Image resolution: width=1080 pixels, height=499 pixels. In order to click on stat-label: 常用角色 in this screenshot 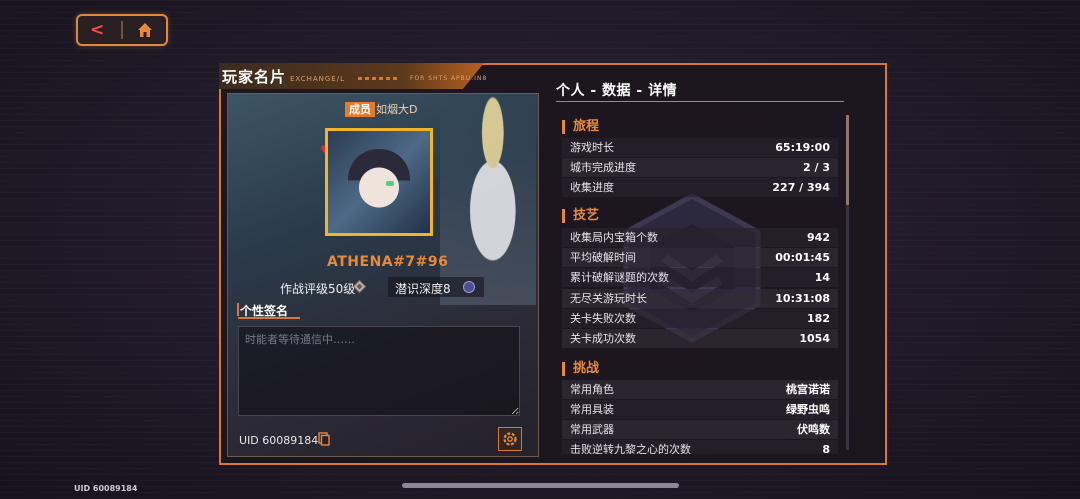, I will do `click(592, 389)`.